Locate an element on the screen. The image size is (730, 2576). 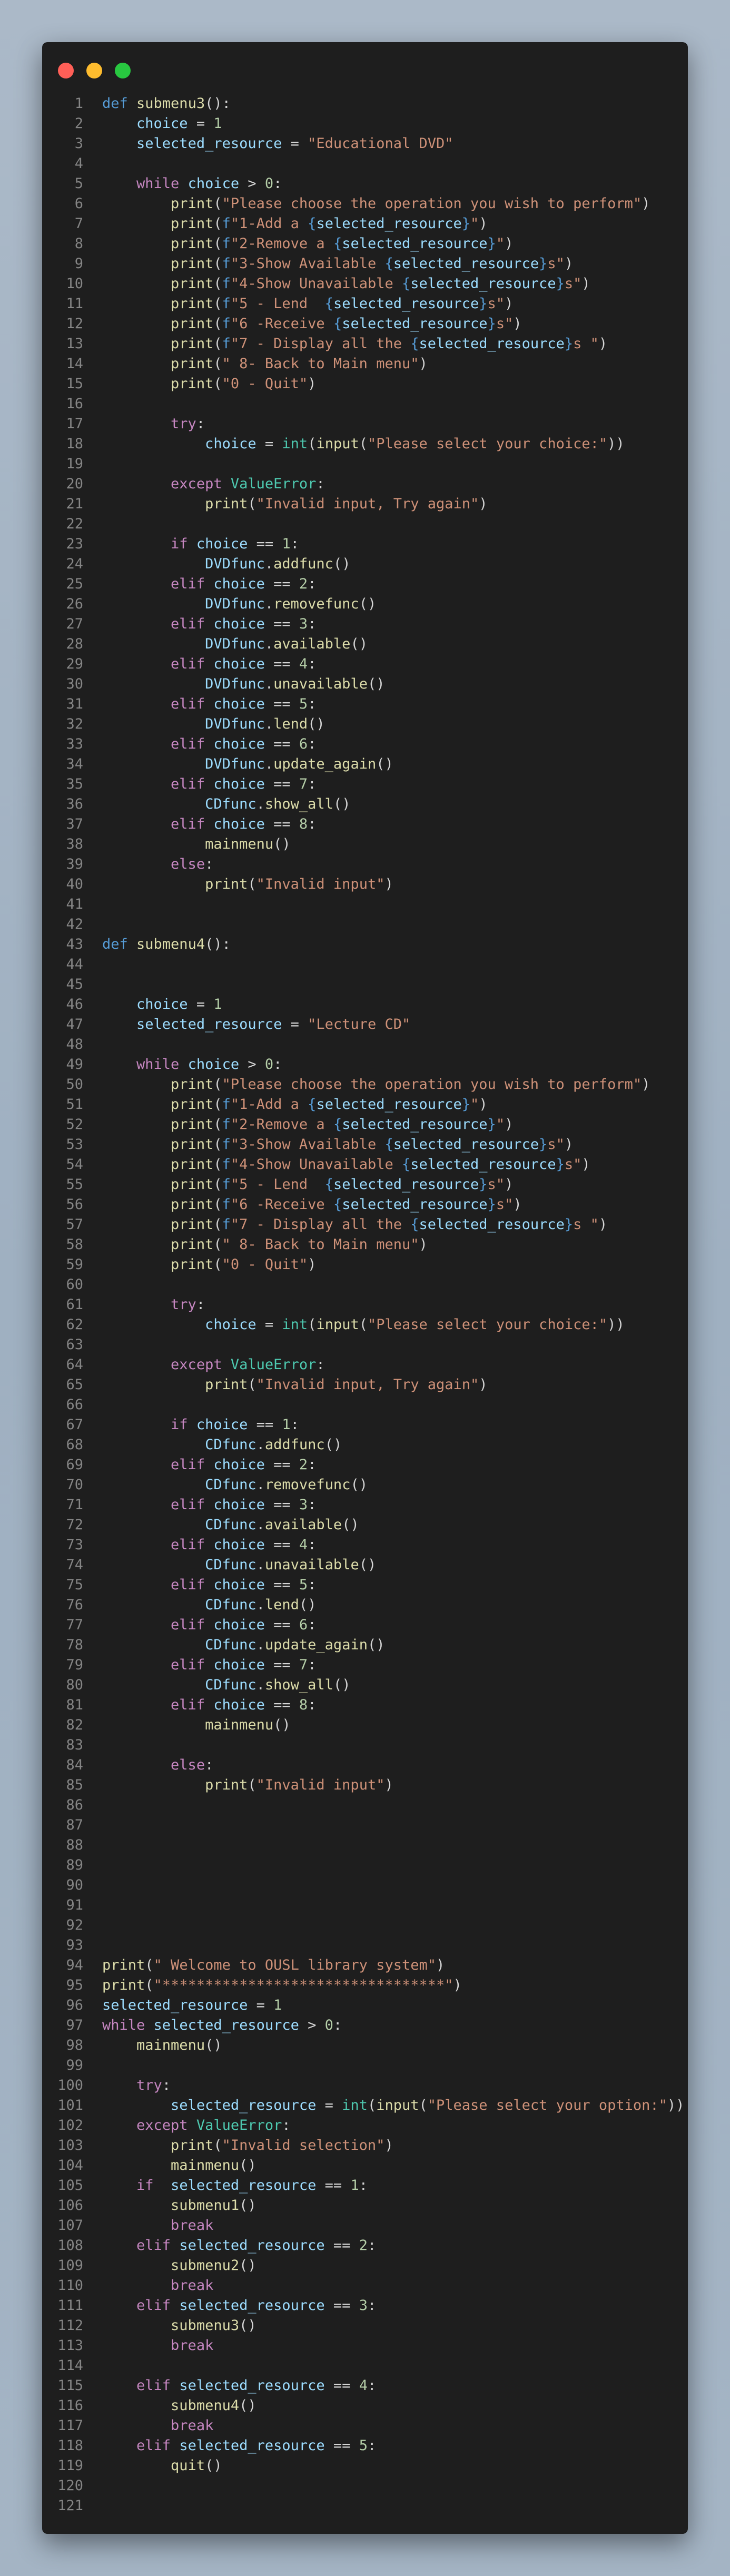
code-line: 30 DVDfunc.unavailable() is located at coordinates (365, 684).